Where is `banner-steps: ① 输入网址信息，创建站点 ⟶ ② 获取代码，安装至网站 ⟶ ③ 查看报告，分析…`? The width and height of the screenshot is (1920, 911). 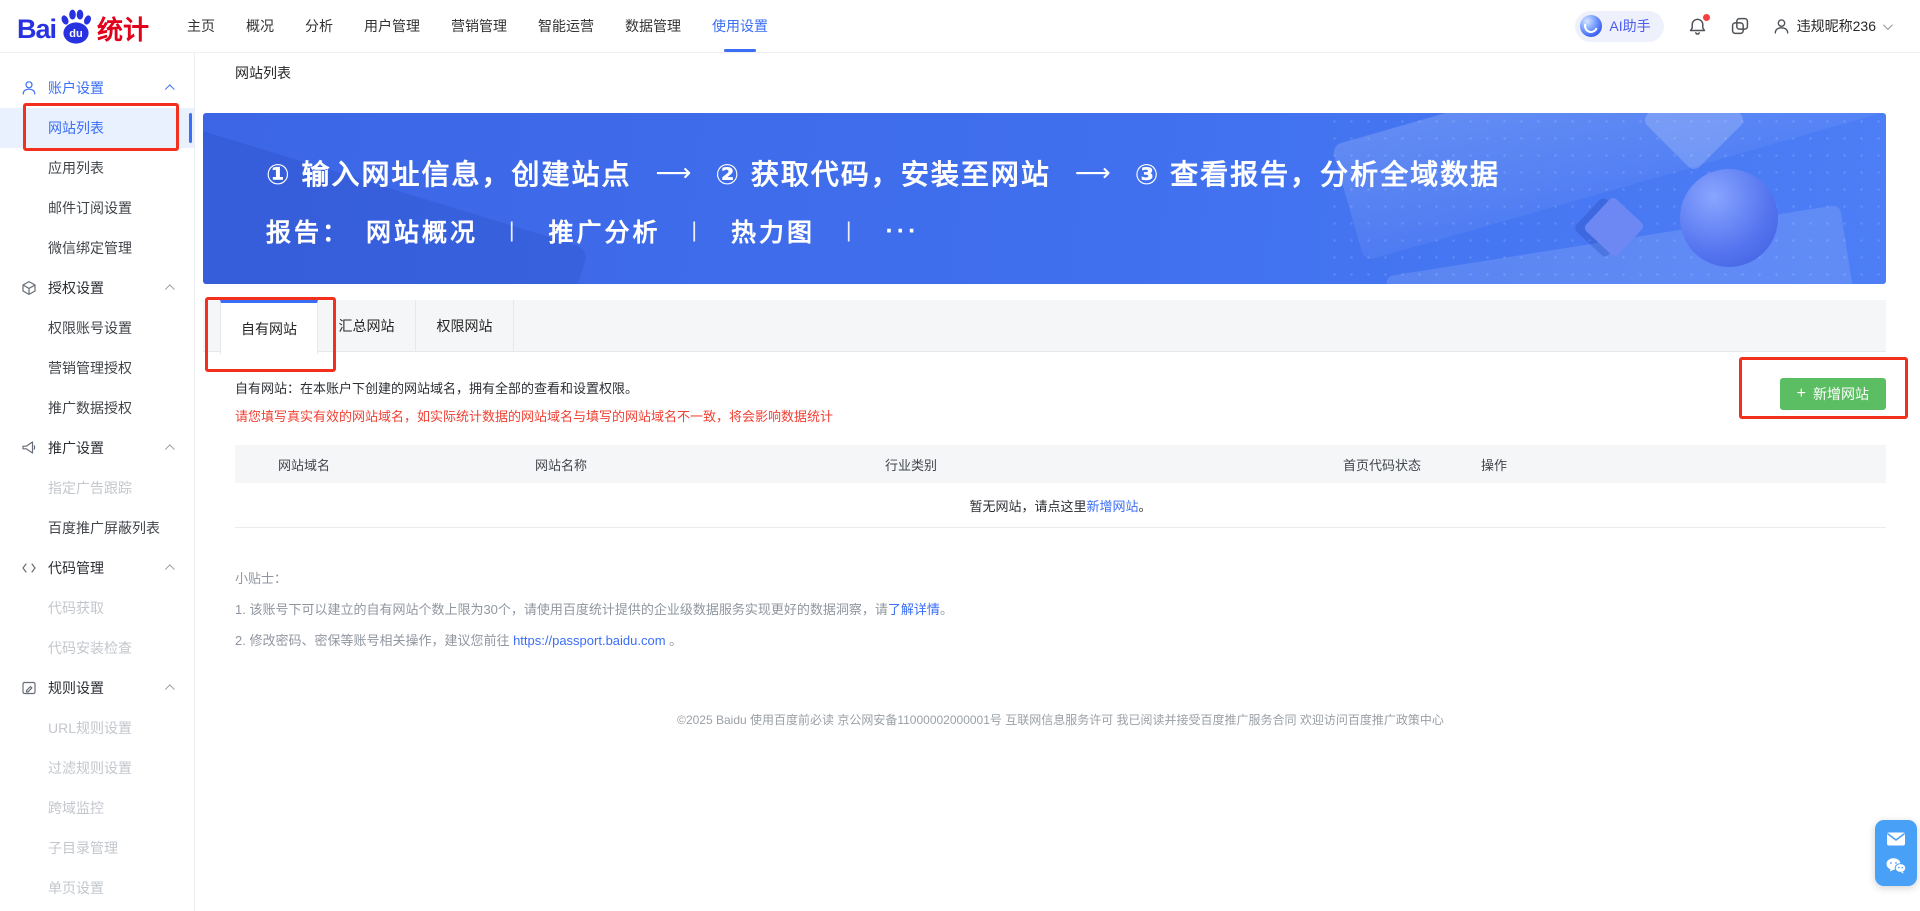 banner-steps: ① 输入网址信息，创建站点 ⟶ ② 获取代码，安装至网站 ⟶ ③ 查看报告，分析… is located at coordinates (883, 173).